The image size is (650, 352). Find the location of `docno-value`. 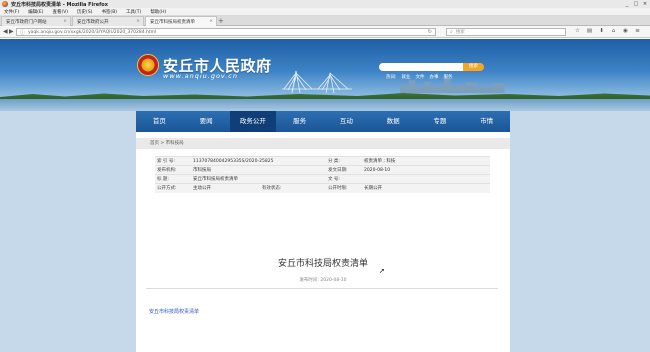

docno-value is located at coordinates (426, 179).